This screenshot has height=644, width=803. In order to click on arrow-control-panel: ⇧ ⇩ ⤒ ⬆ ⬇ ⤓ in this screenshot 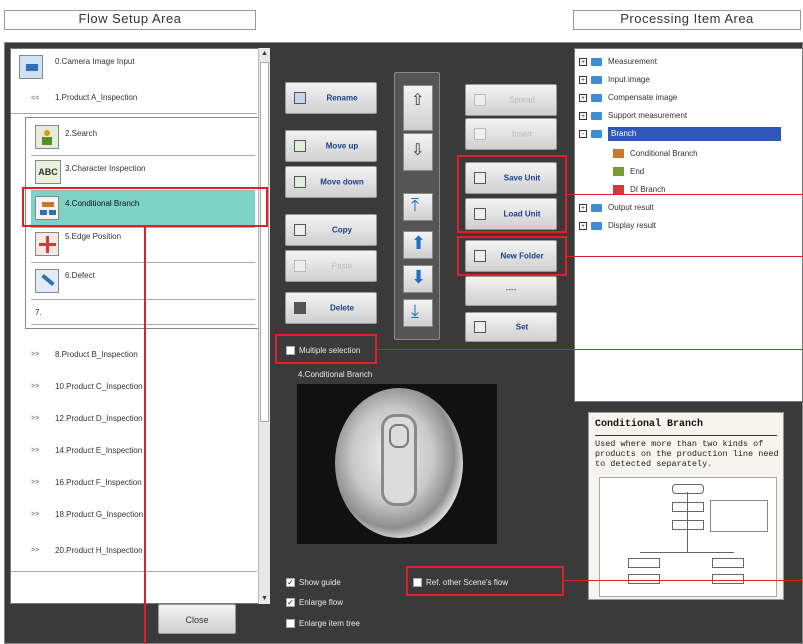, I will do `click(417, 206)`.